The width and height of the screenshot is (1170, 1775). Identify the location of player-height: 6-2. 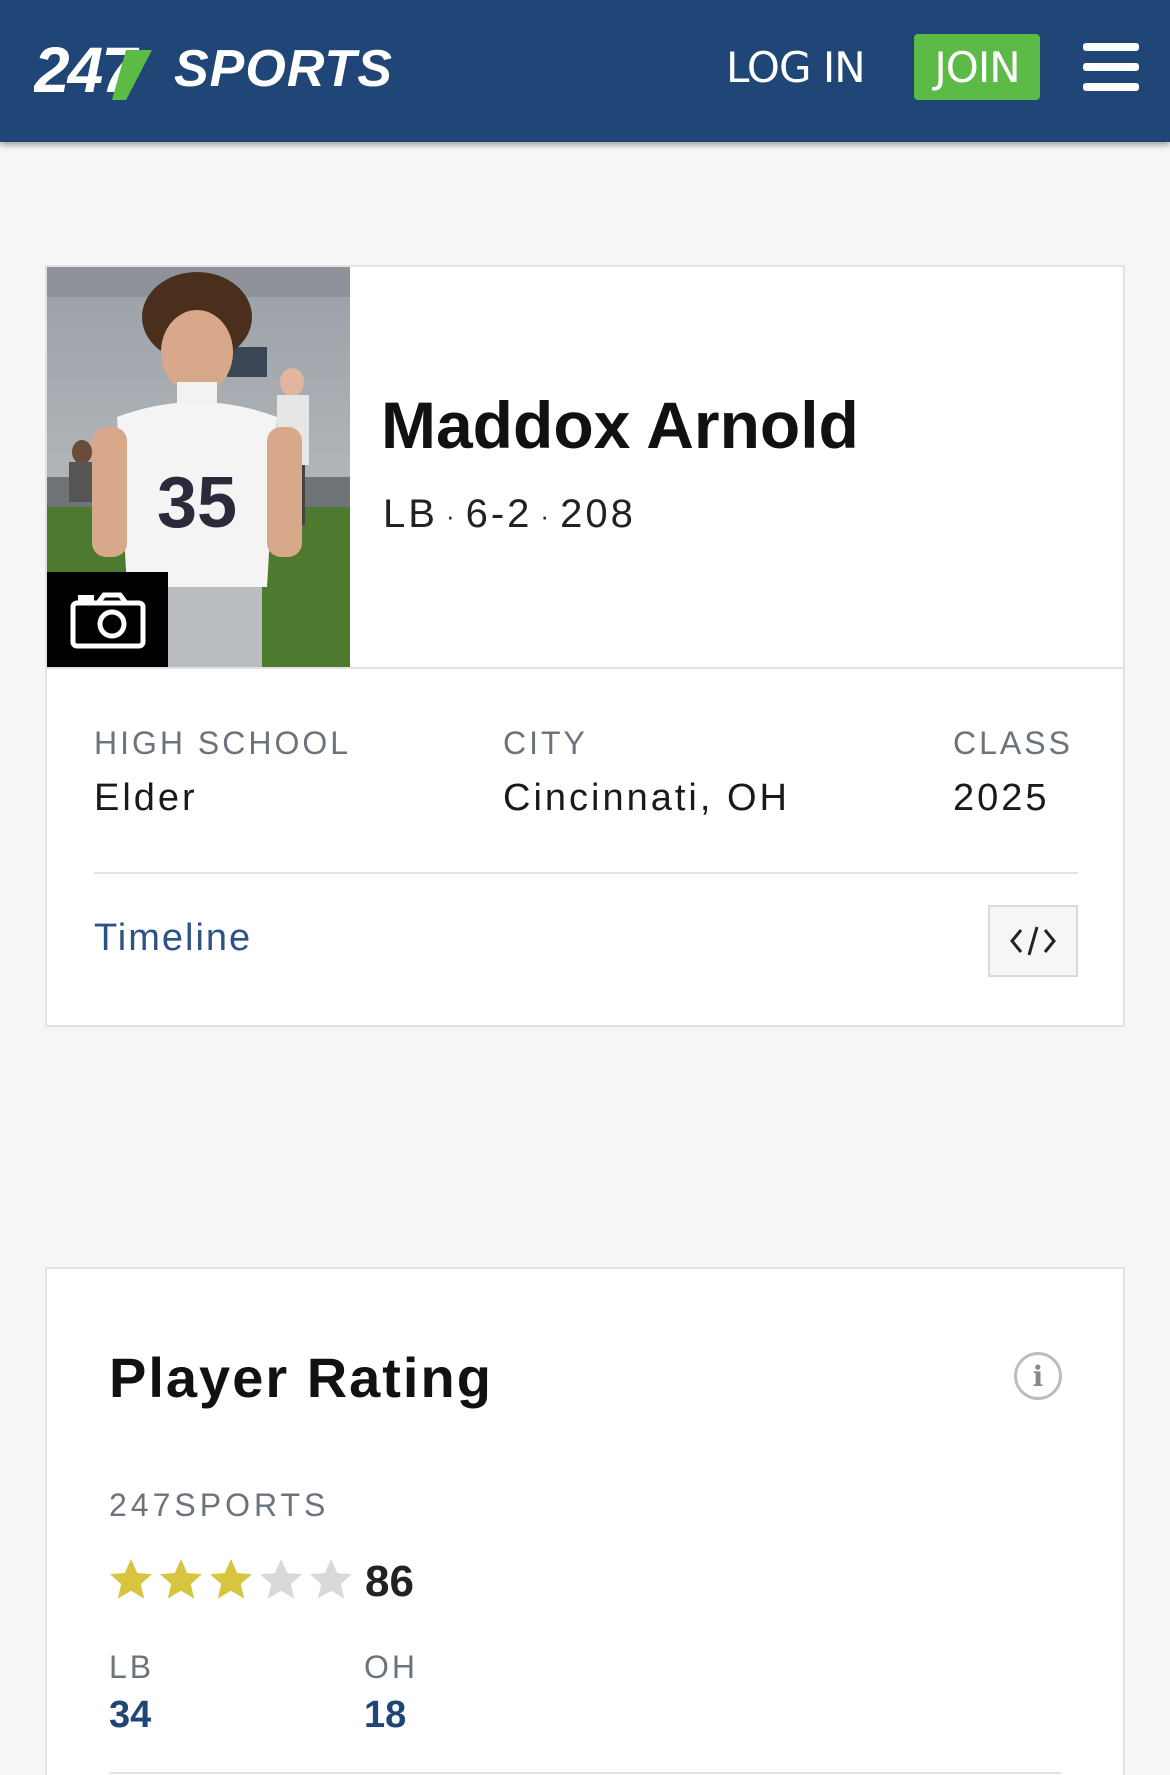
(499, 514).